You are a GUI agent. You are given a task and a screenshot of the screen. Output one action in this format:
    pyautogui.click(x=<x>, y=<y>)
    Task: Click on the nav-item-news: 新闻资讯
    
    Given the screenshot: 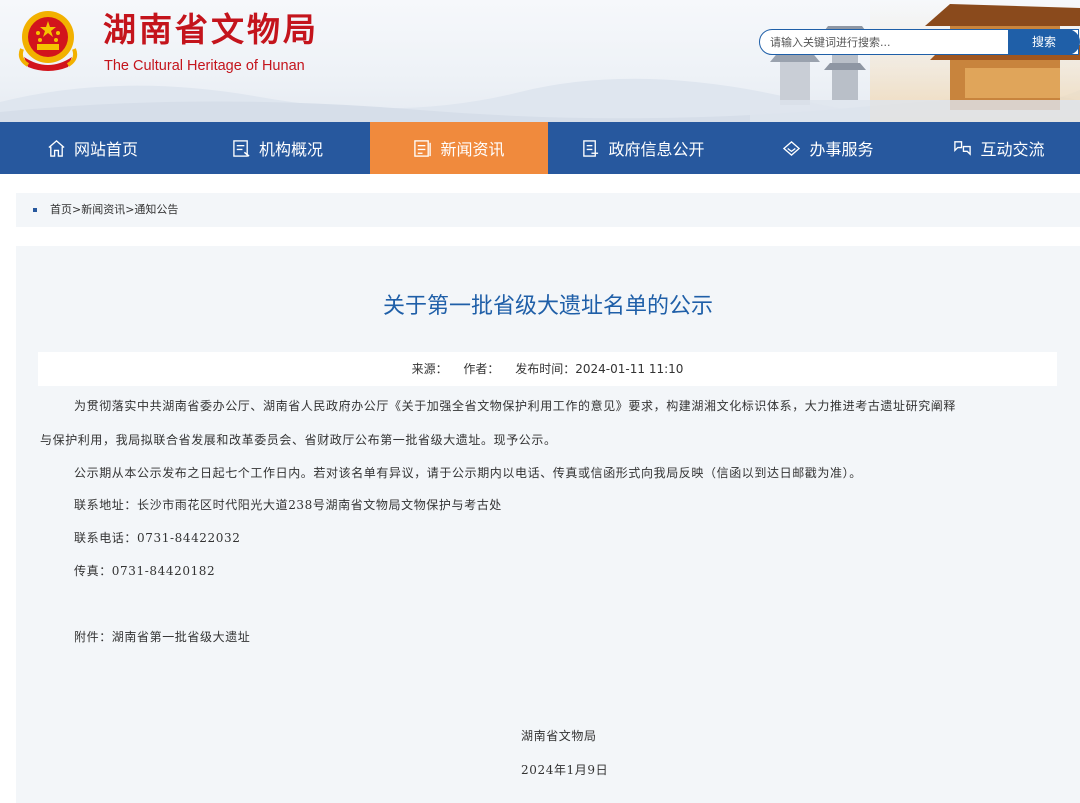 What is the action you would take?
    pyautogui.click(x=459, y=148)
    